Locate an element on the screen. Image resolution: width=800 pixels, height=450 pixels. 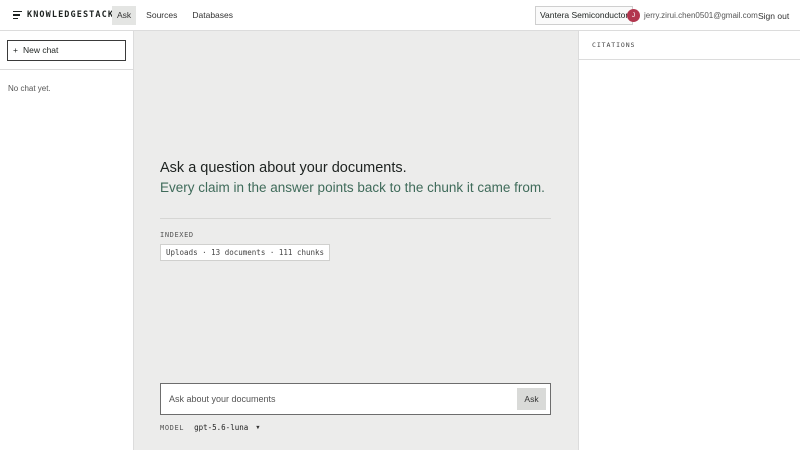
org-selector: Vantera Semiconductor is located at coordinates (584, 15).